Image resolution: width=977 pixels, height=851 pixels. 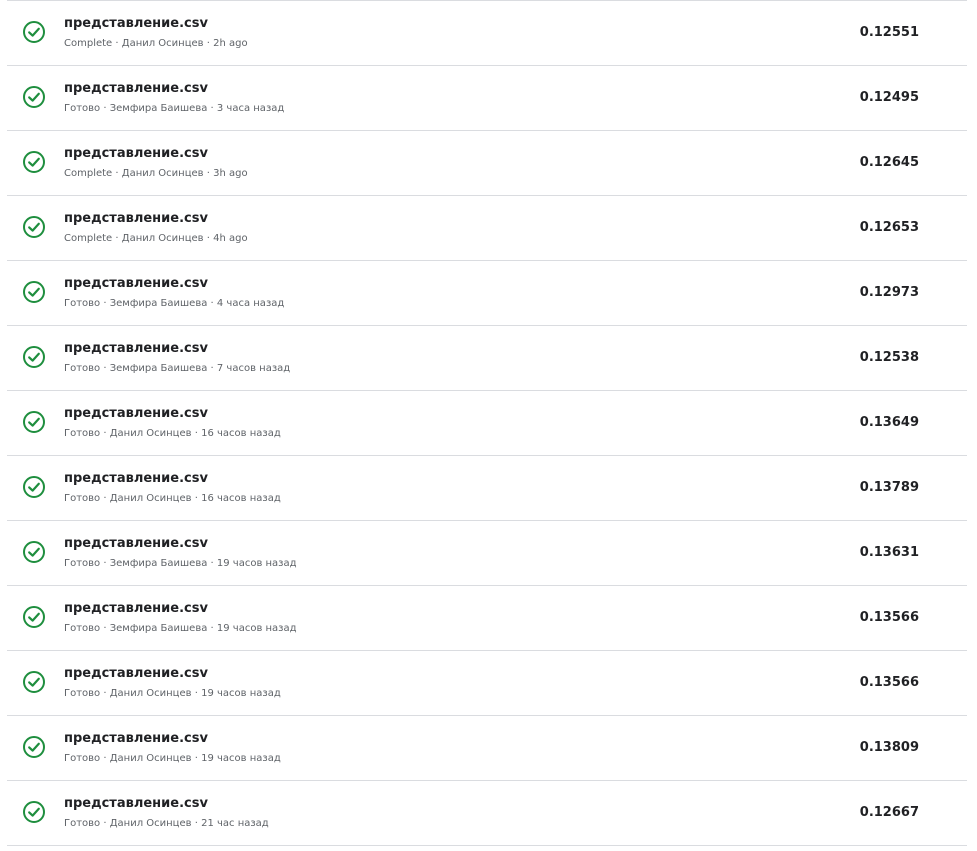 What do you see at coordinates (889, 552) in the screenshot?
I see `submission-score: 0.13631` at bounding box center [889, 552].